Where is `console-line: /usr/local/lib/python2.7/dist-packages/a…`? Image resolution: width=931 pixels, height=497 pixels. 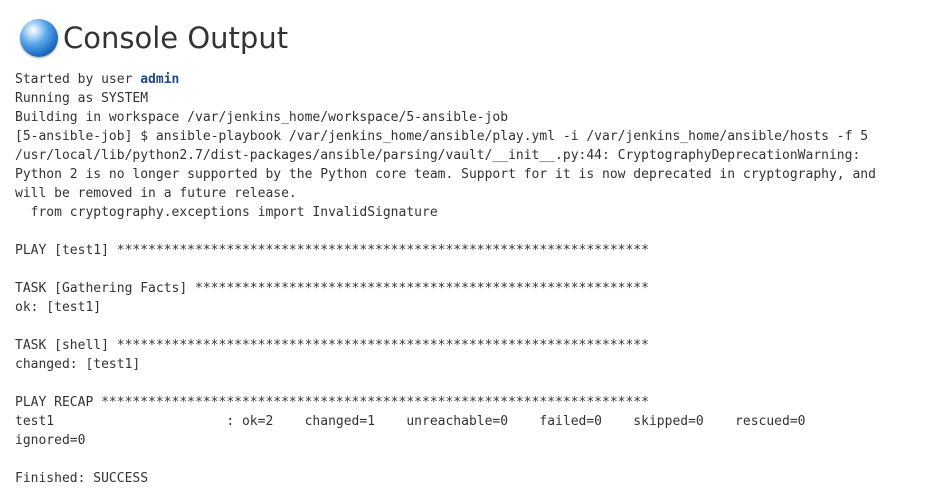
console-line: /usr/local/lib/python2.7/dist-packages/a… is located at coordinates (438, 155).